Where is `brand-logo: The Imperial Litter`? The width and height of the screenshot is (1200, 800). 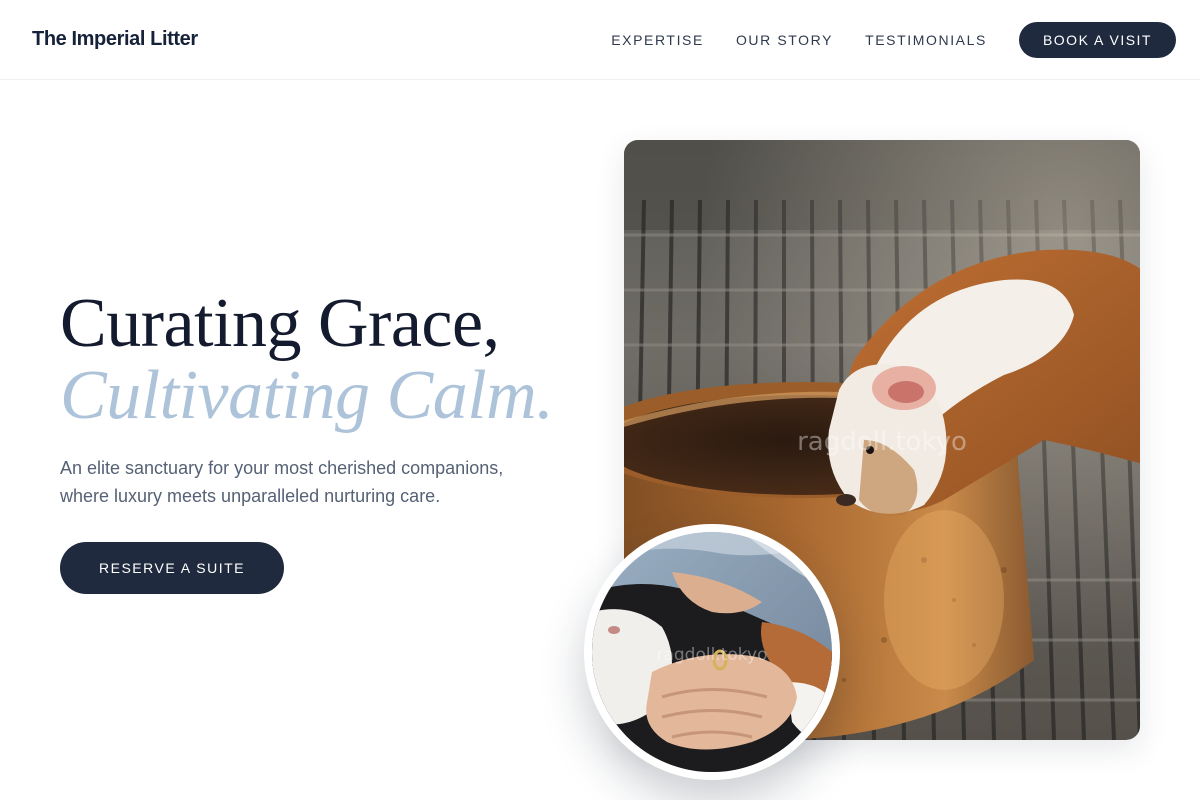 brand-logo: The Imperial Litter is located at coordinates (115, 39).